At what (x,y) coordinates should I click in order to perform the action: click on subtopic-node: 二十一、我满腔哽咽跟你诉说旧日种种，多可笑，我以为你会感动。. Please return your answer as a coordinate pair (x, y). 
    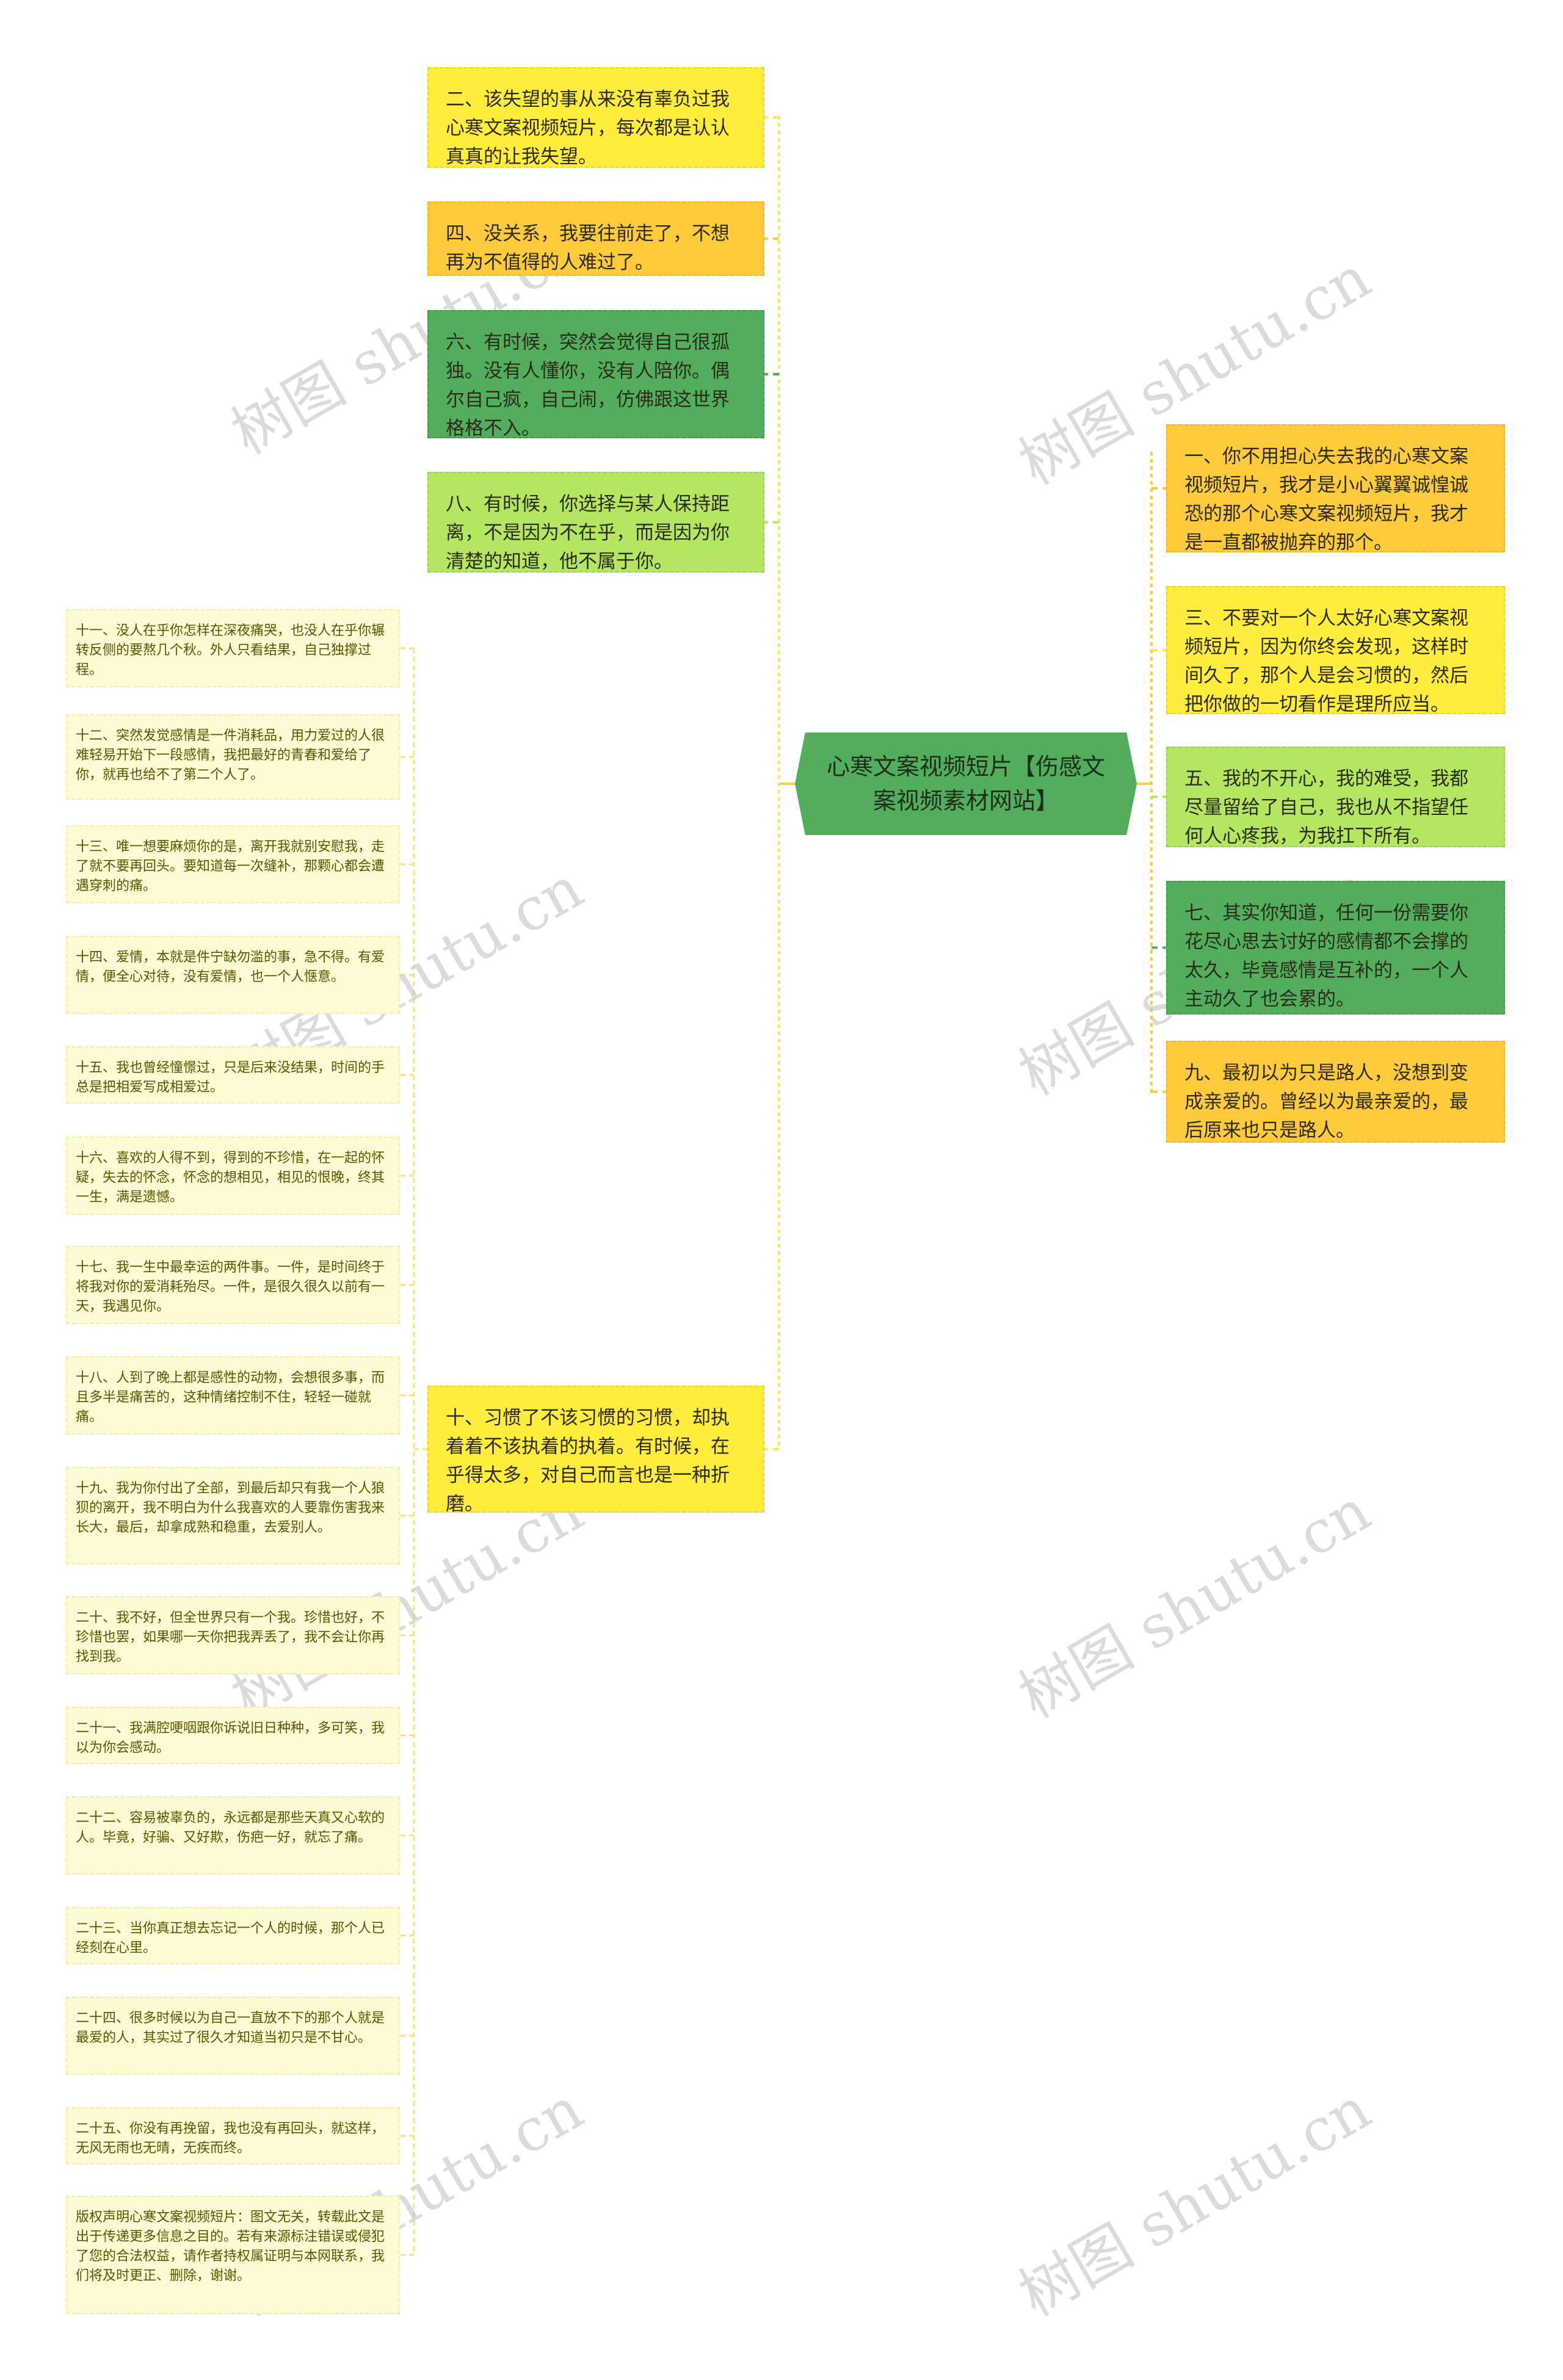
    Looking at the image, I should click on (233, 1735).